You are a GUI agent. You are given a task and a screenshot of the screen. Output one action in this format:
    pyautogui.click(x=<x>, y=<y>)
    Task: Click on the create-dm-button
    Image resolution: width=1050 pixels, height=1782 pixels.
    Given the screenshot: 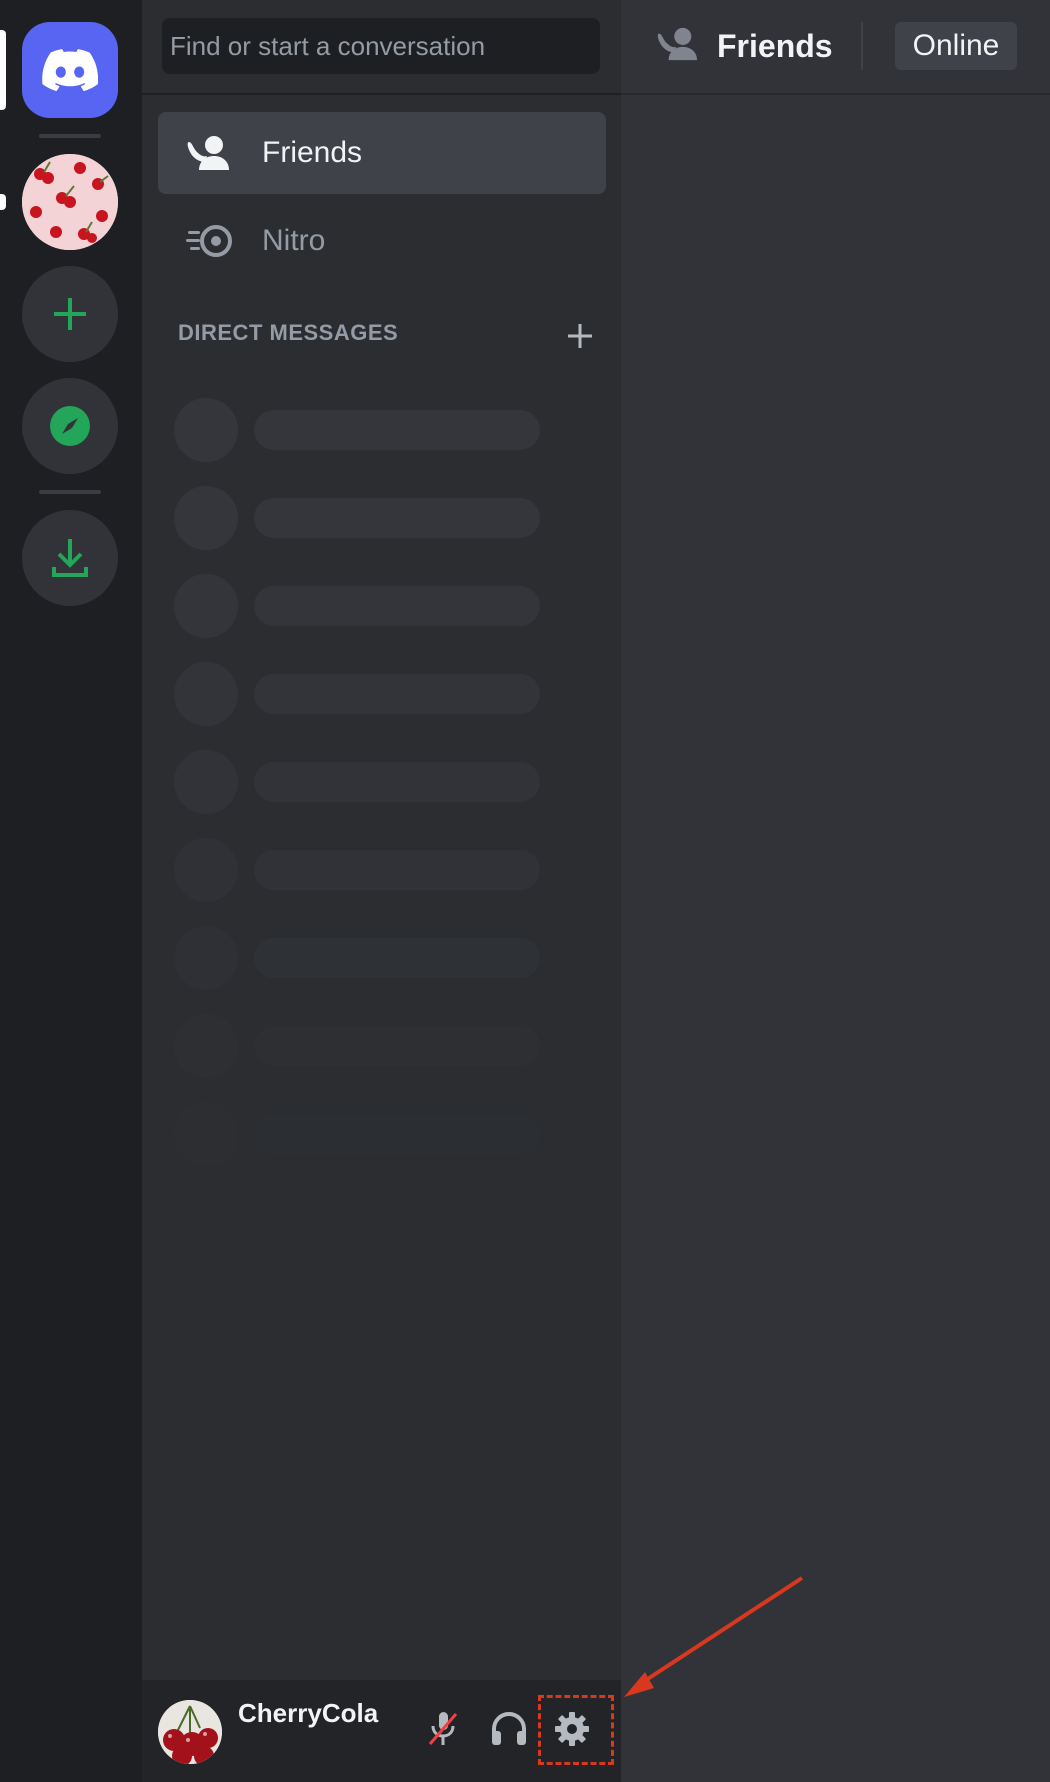 What is the action you would take?
    pyautogui.click(x=580, y=336)
    